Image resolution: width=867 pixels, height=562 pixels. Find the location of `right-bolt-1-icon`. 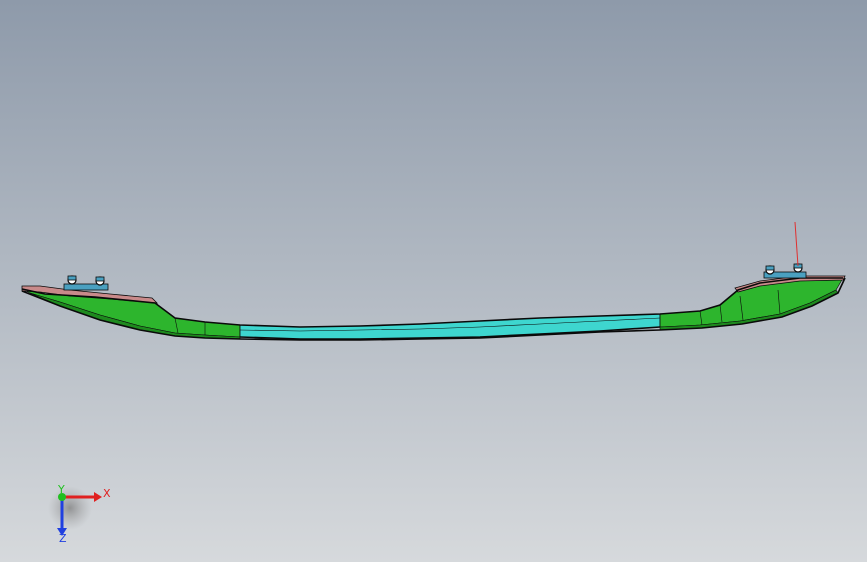

right-bolt-1-icon is located at coordinates (770, 268).